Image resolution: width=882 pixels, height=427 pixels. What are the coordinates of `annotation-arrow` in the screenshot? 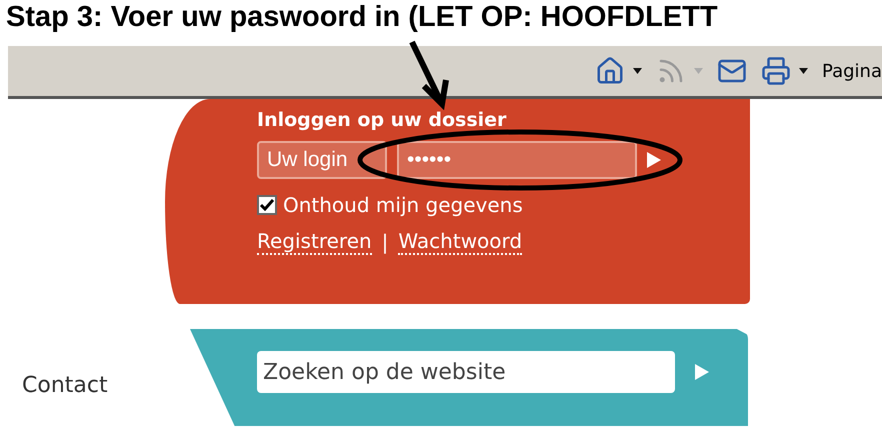 It's located at (429, 75).